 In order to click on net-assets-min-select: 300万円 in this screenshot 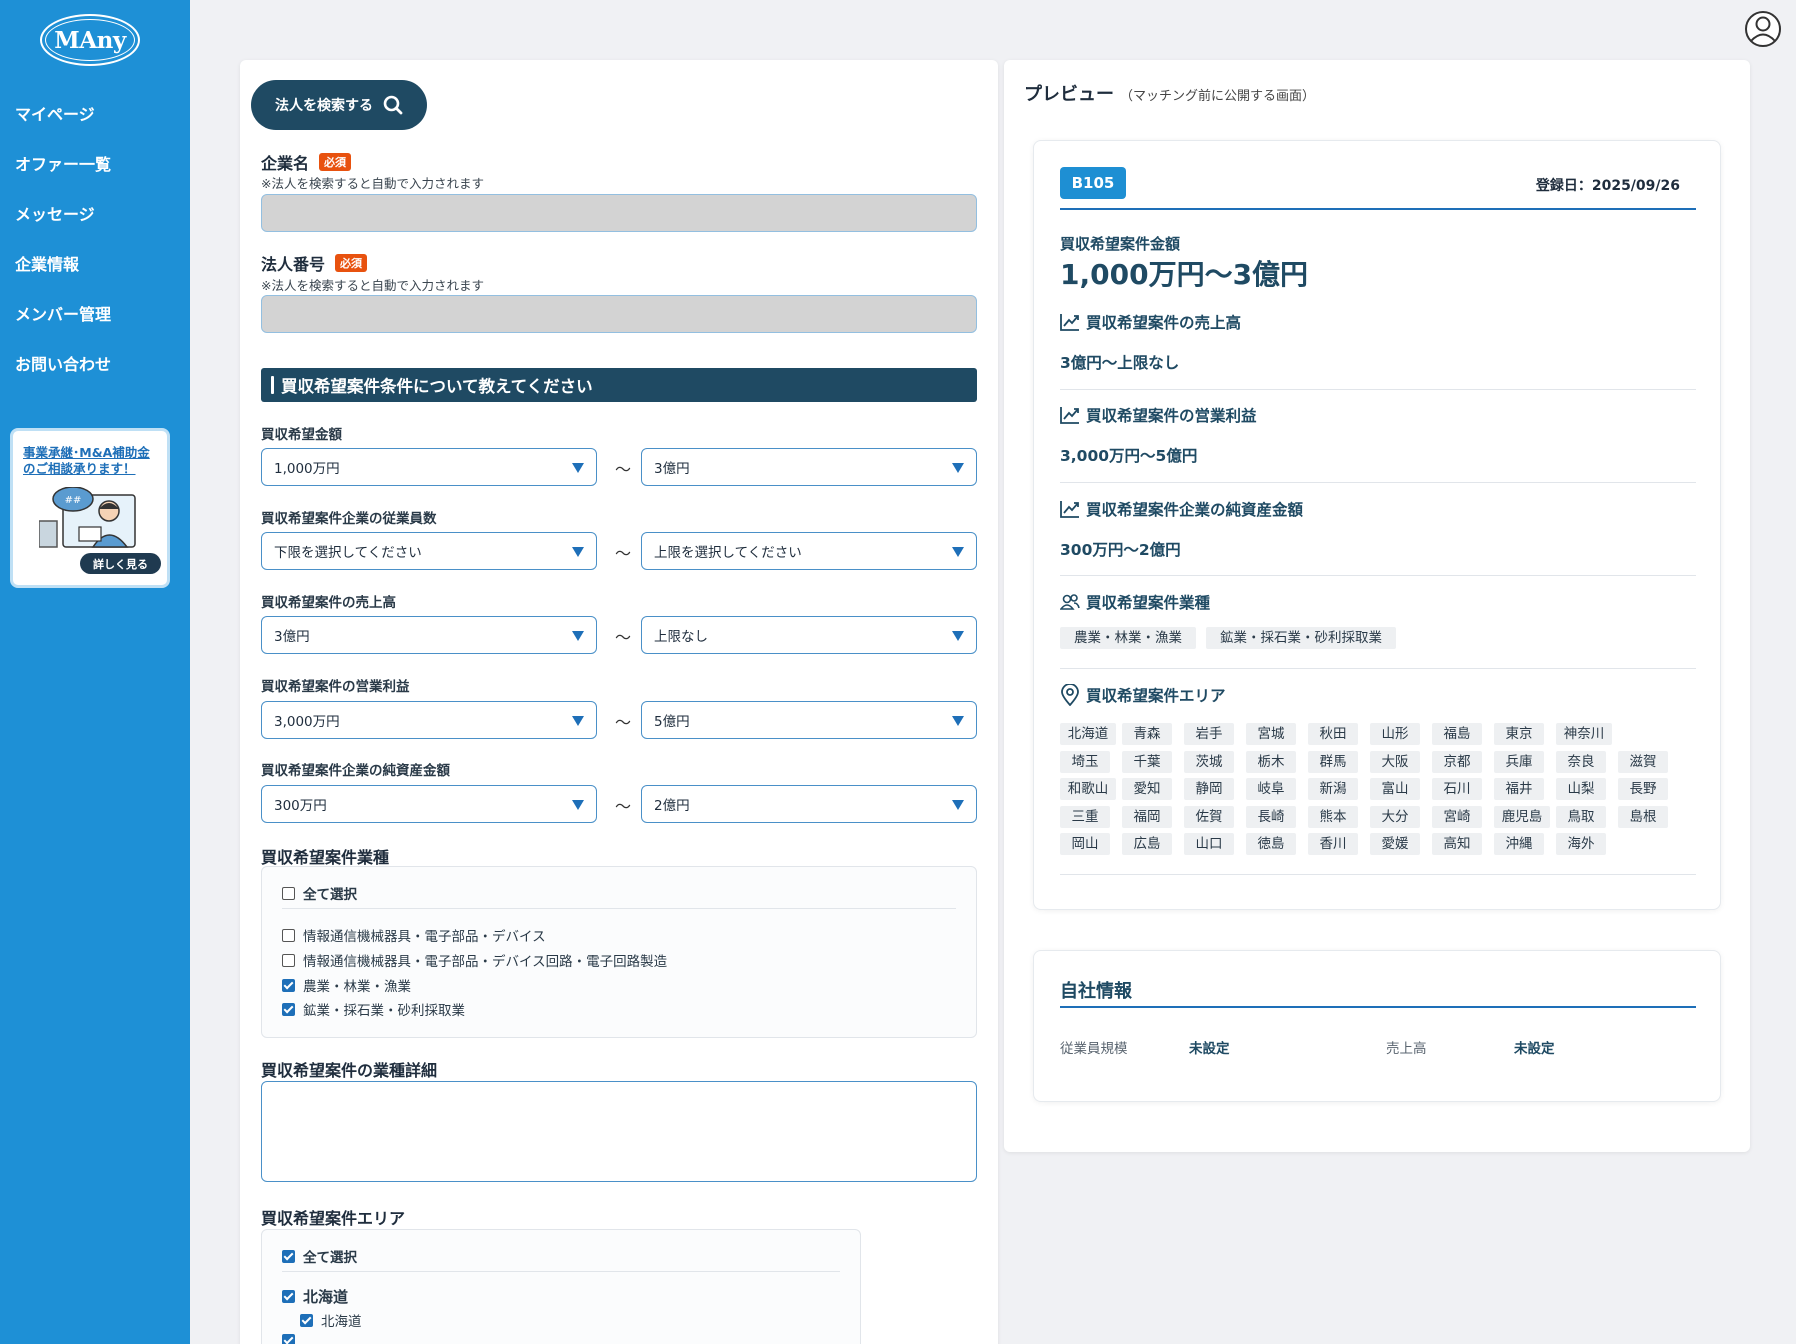, I will do `click(429, 804)`.